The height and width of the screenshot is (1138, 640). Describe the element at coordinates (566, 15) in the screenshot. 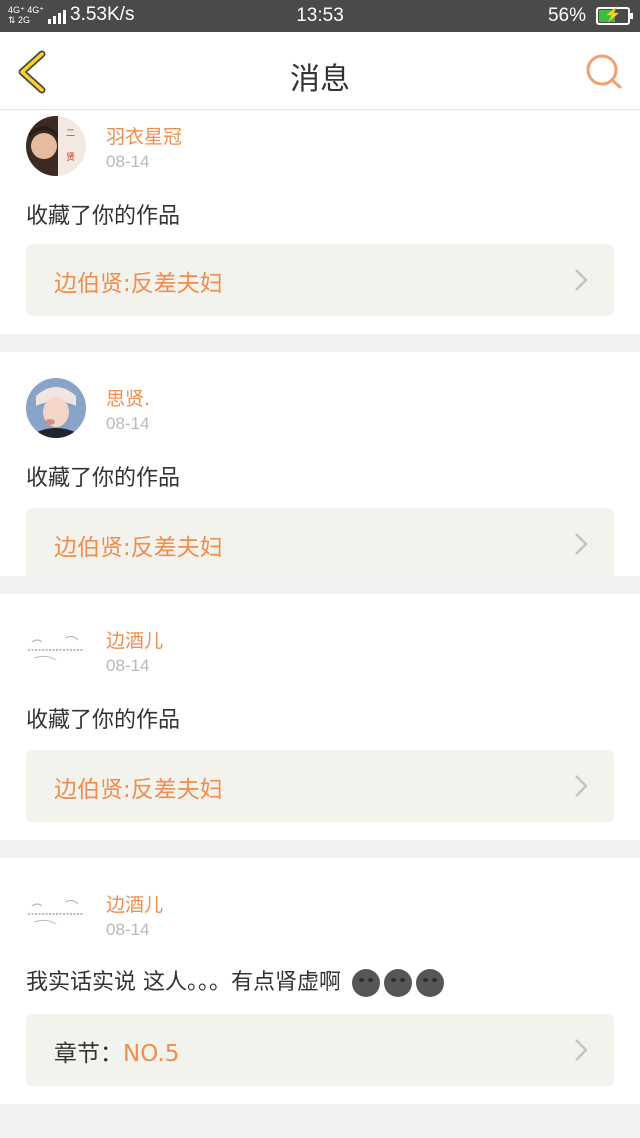

I see `battery-percent: 56%` at that location.